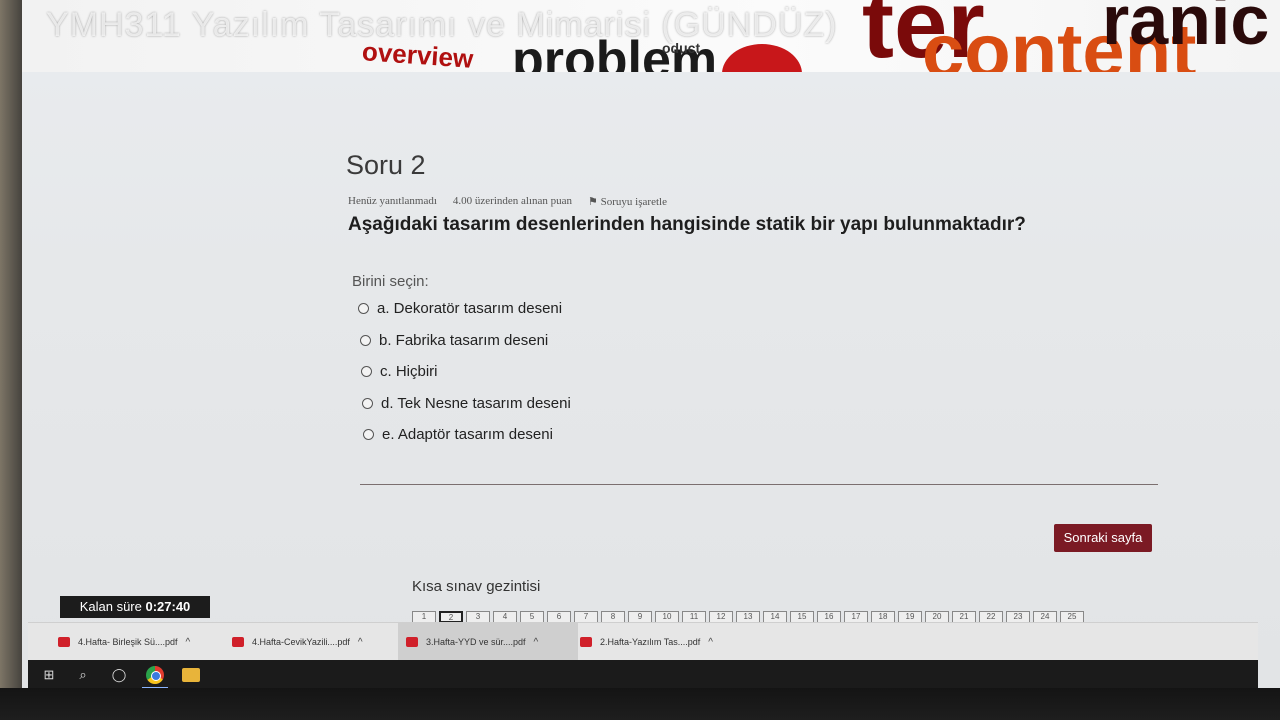  What do you see at coordinates (390, 281) in the screenshot?
I see `choose-label: Birini seçin:` at bounding box center [390, 281].